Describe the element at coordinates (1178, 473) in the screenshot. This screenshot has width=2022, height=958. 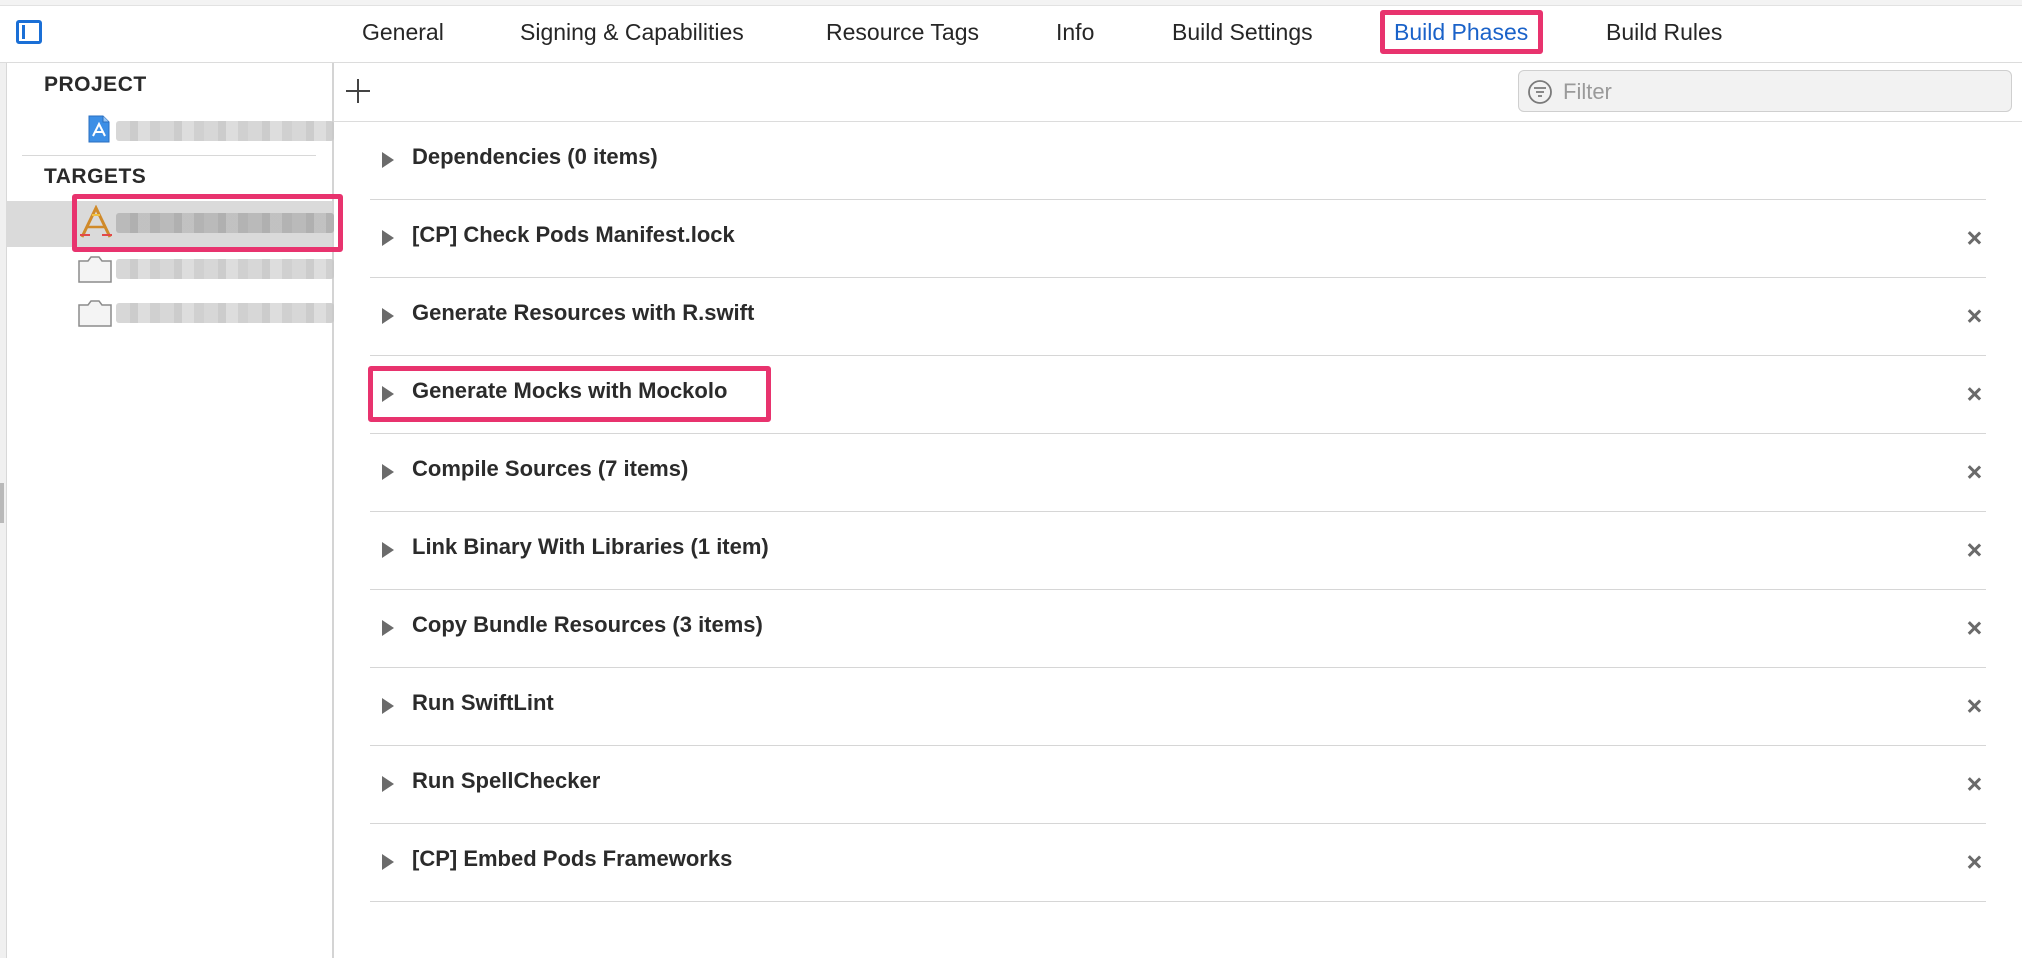
I see `phase-row-compile-sources: Compile Sources (7 items)` at that location.